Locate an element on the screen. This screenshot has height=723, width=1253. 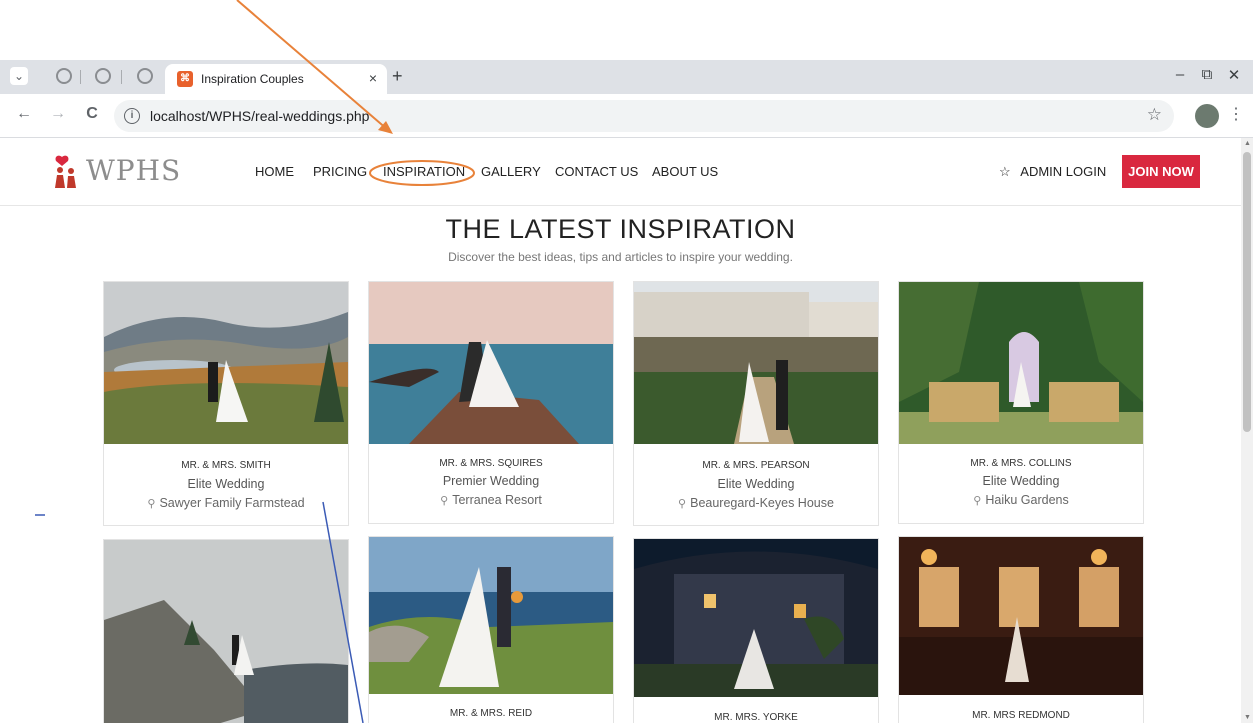
scroll-up-icon: ▲ is located at coordinates (1247, 143).